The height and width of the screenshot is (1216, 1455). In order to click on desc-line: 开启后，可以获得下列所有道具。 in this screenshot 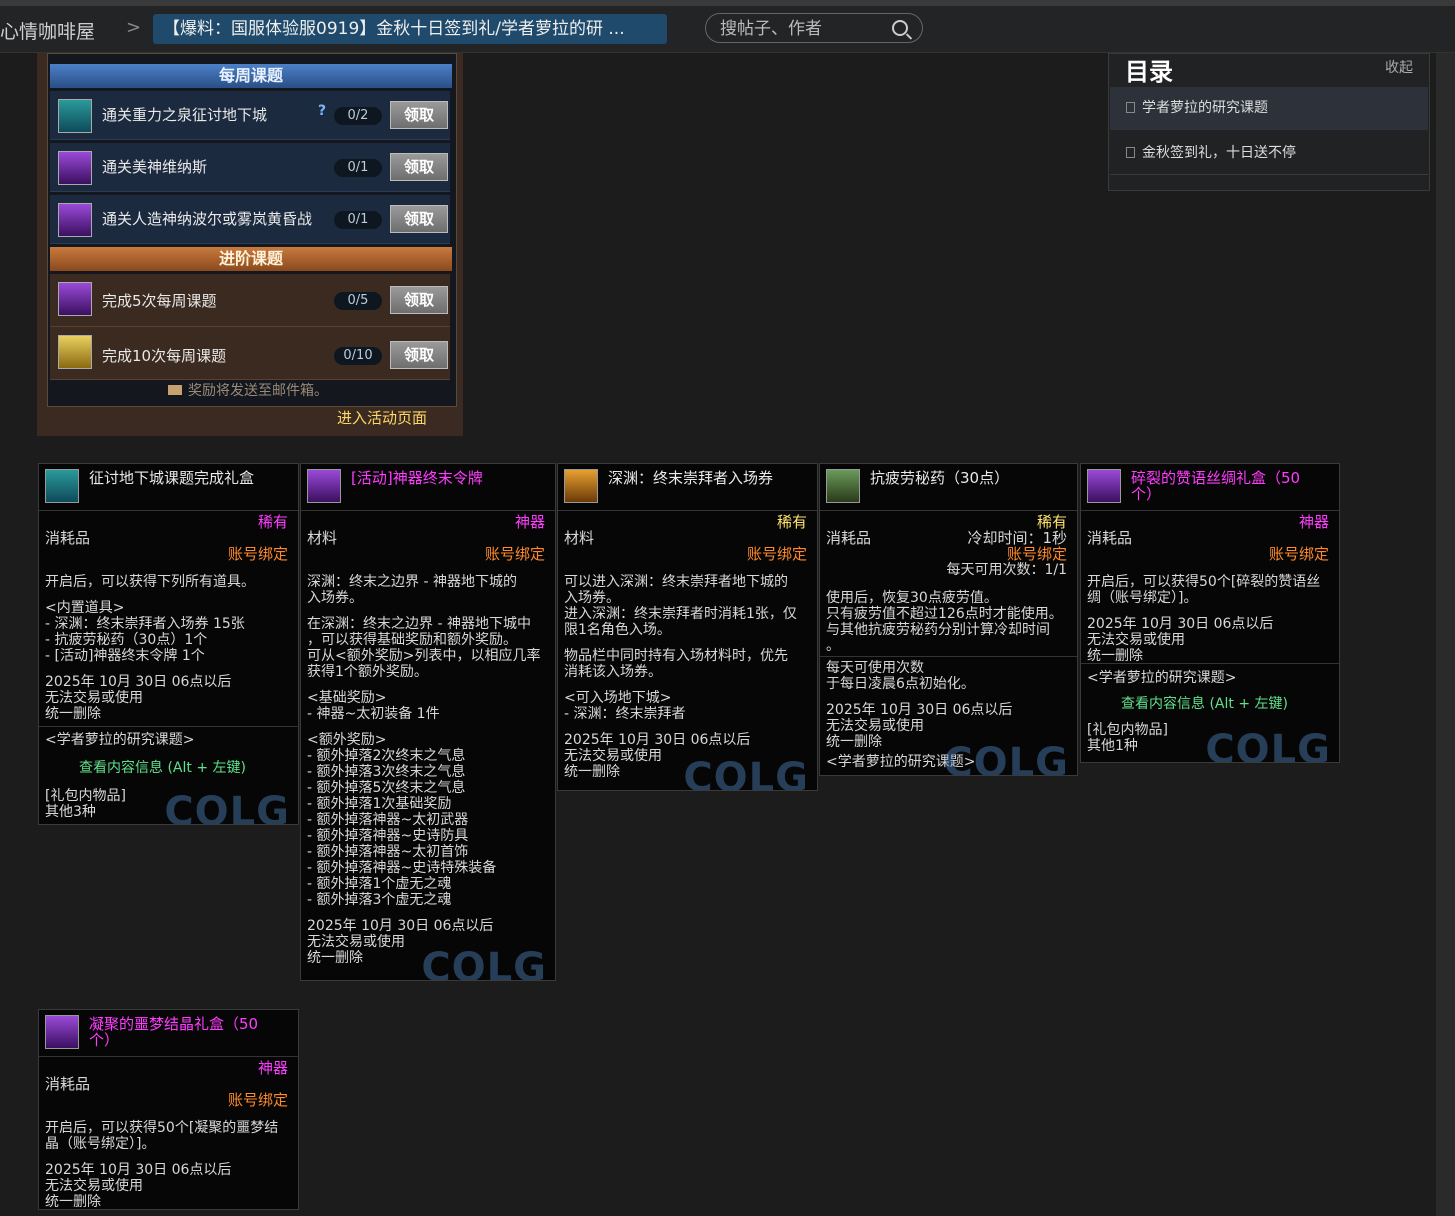, I will do `click(150, 582)`.